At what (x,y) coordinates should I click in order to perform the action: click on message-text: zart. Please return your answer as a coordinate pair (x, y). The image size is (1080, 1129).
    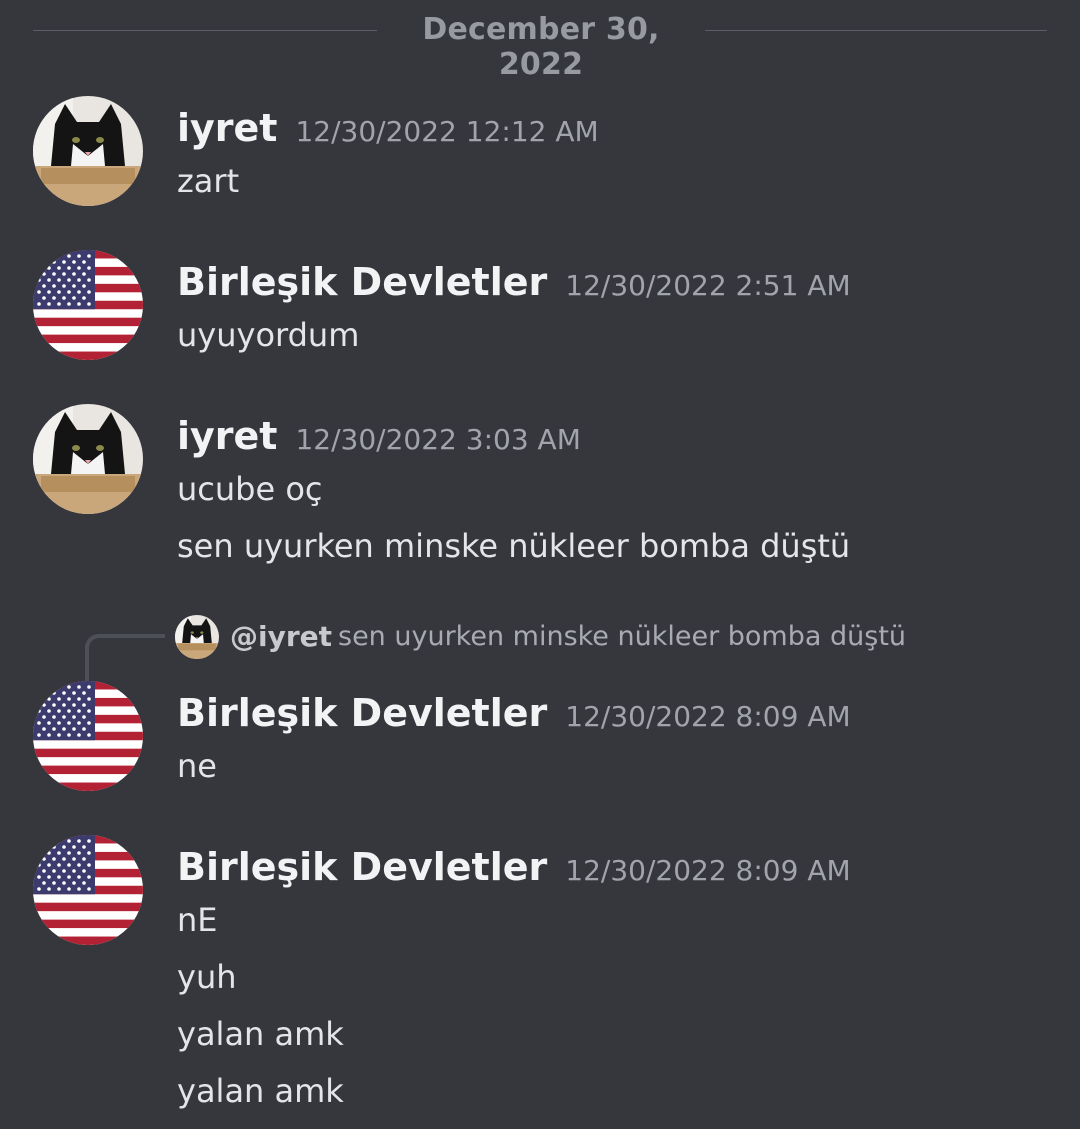
    Looking at the image, I should click on (208, 181).